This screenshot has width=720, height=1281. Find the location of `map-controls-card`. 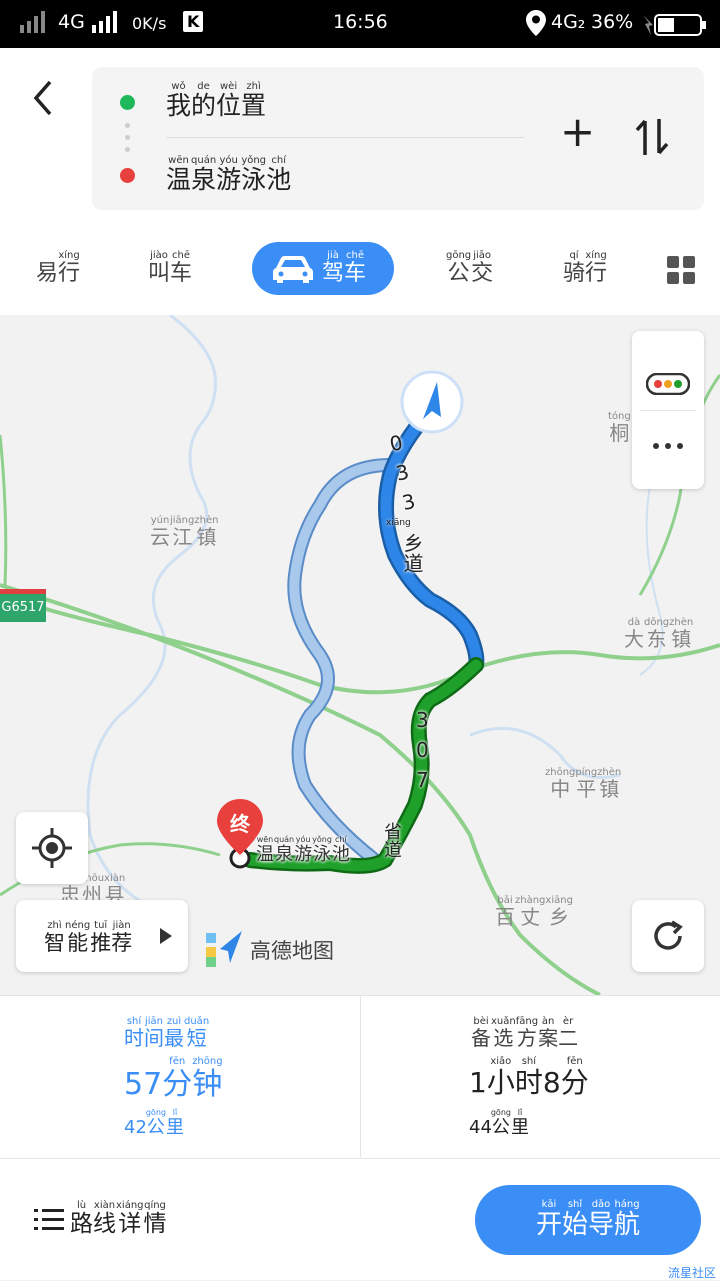

map-controls-card is located at coordinates (668, 410).